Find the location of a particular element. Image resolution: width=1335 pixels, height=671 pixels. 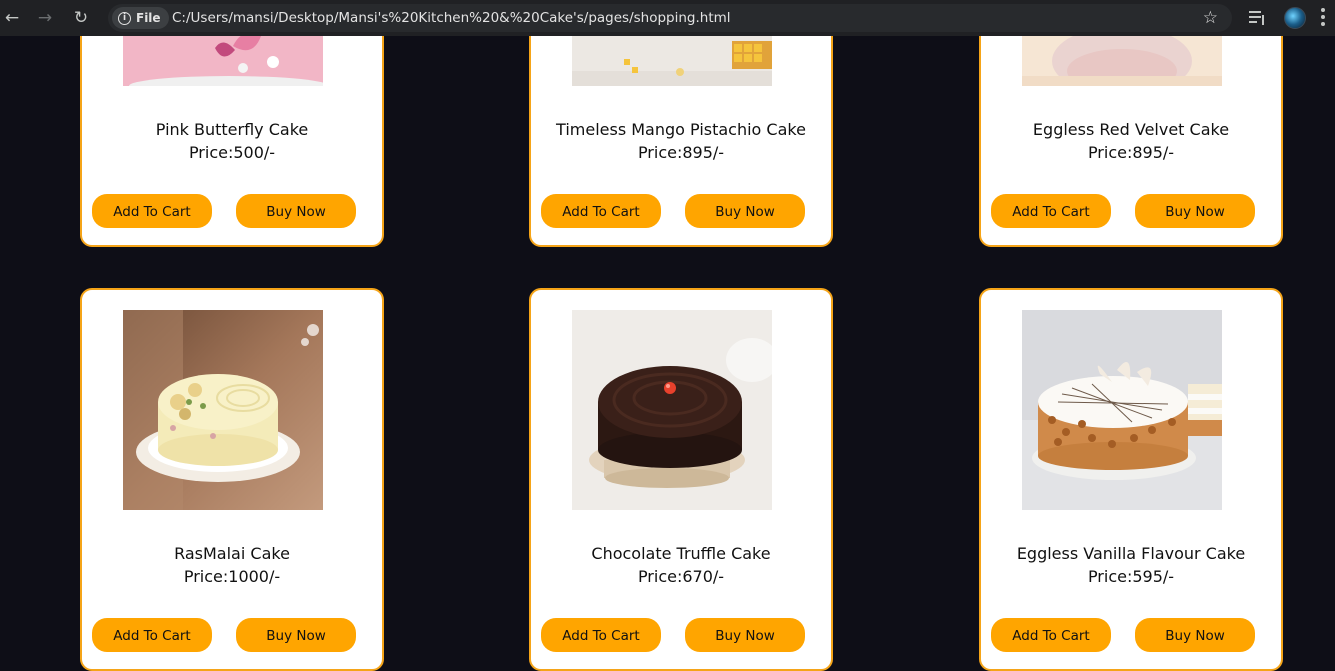

product-name: Chocolate Truffle Cake is located at coordinates (681, 553).